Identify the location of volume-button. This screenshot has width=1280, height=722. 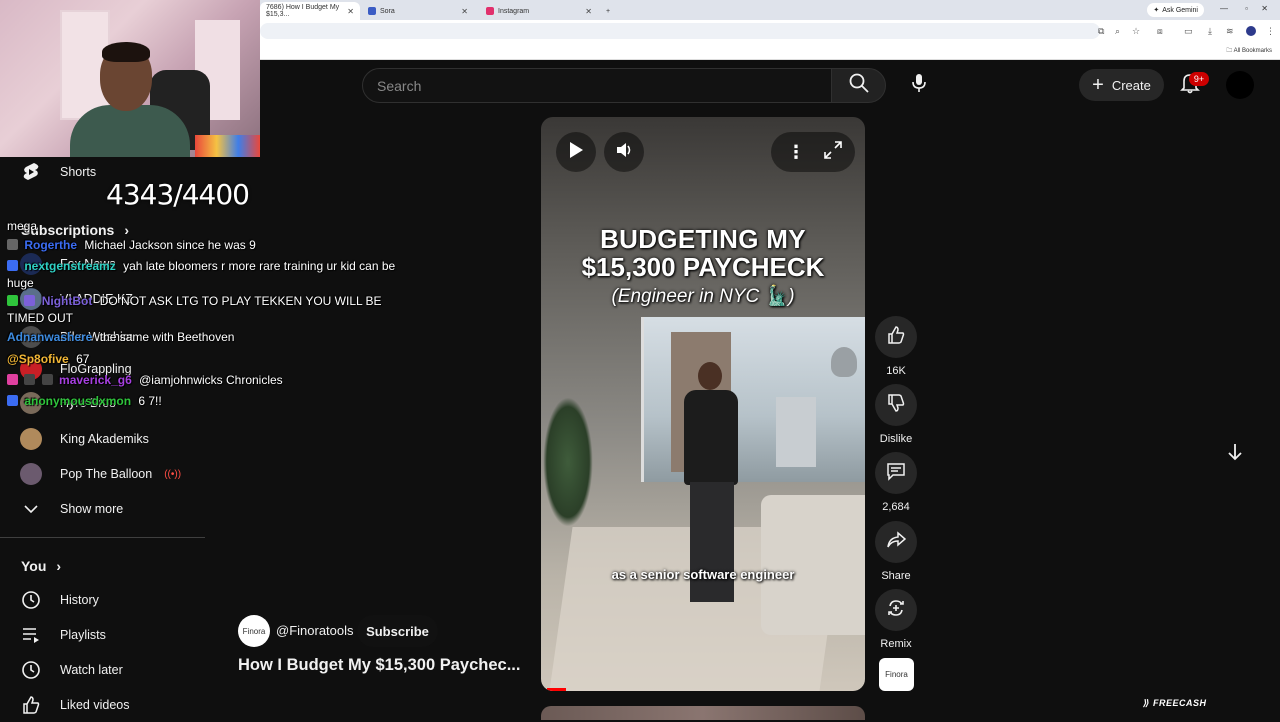
(624, 152).